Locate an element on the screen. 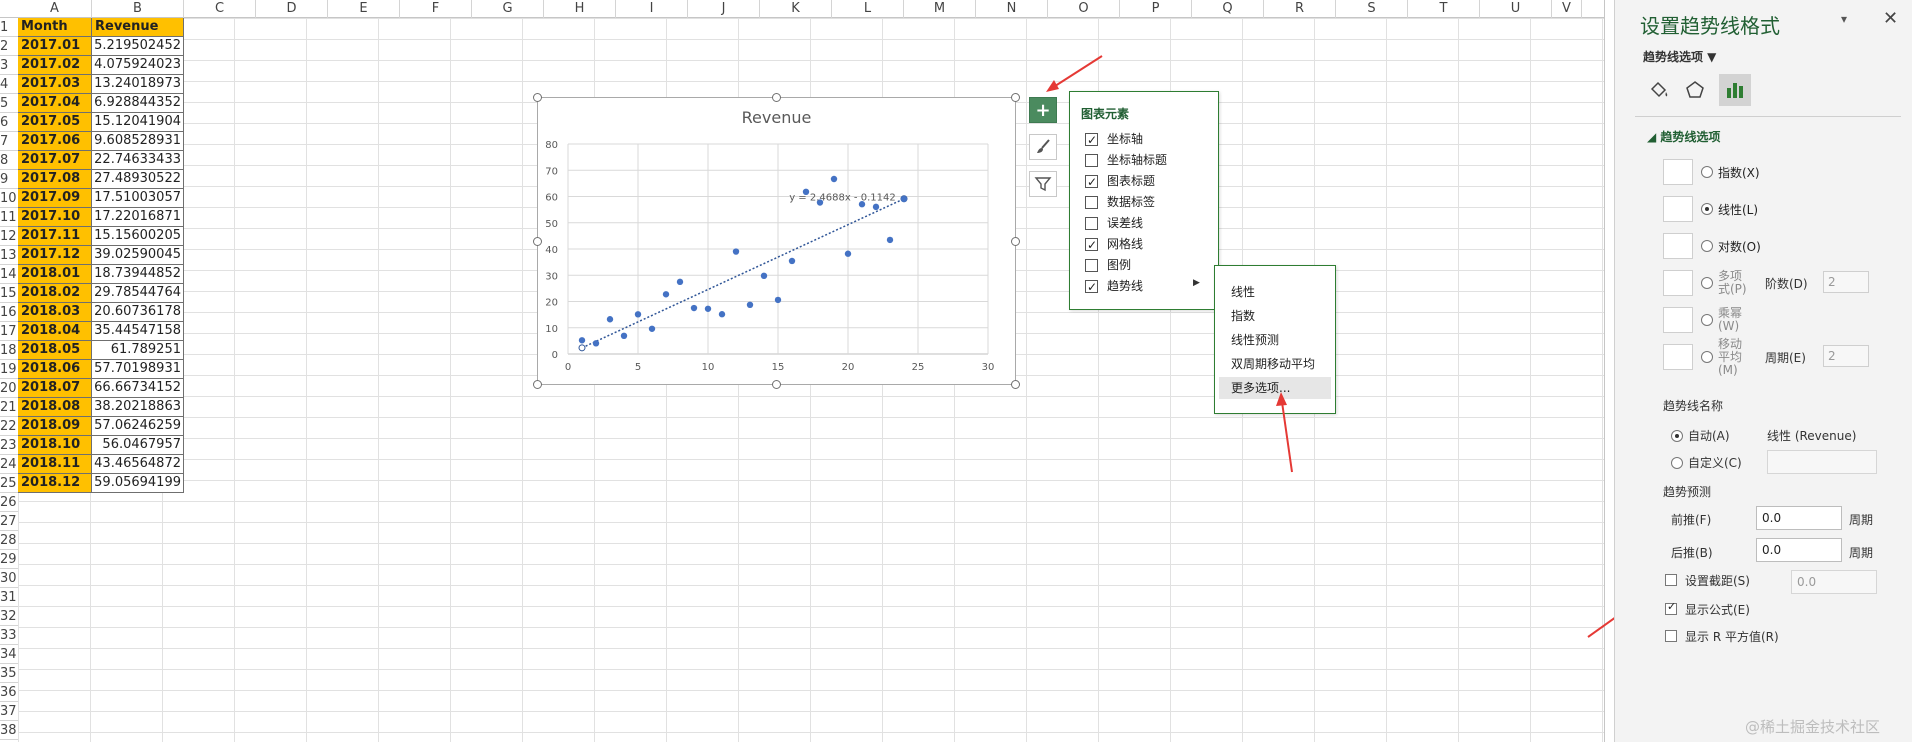 The width and height of the screenshot is (1912, 742). revenue-cell: 43.46564872 is located at coordinates (138, 464).